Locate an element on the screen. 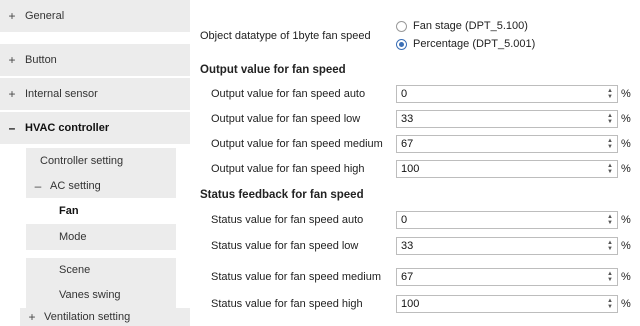 Image resolution: width=640 pixels, height=326 pixels. sidebar-item-general: + General is located at coordinates (95, 16).